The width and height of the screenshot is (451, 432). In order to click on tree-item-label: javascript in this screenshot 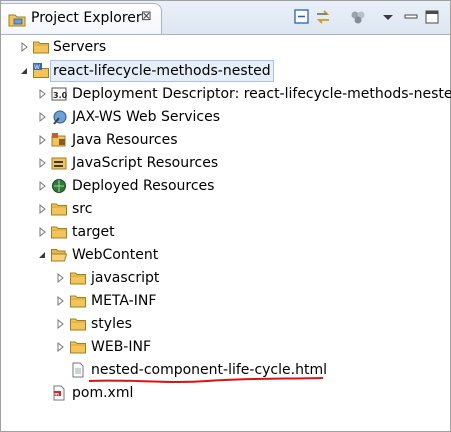, I will do `click(125, 278)`.